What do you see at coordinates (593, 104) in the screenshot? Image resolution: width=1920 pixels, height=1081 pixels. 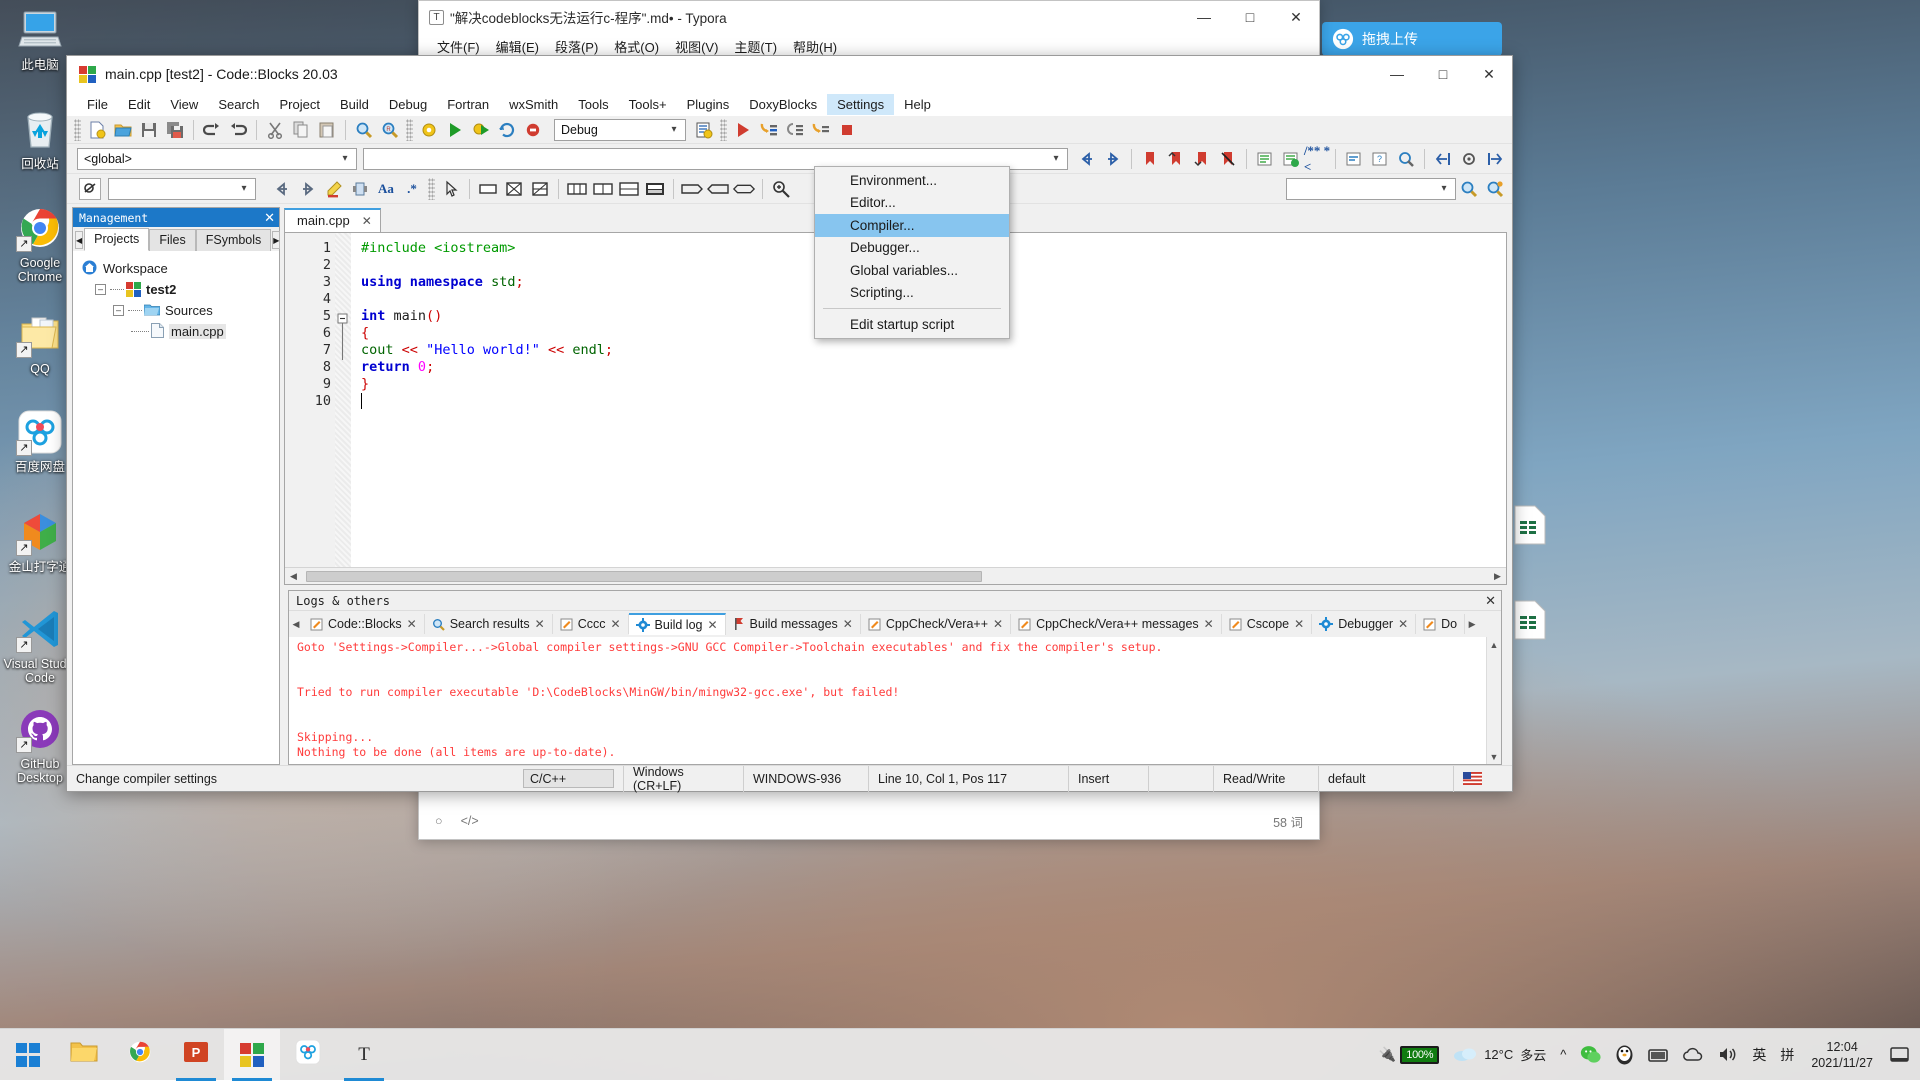 I see `menu-tools: Tools` at bounding box center [593, 104].